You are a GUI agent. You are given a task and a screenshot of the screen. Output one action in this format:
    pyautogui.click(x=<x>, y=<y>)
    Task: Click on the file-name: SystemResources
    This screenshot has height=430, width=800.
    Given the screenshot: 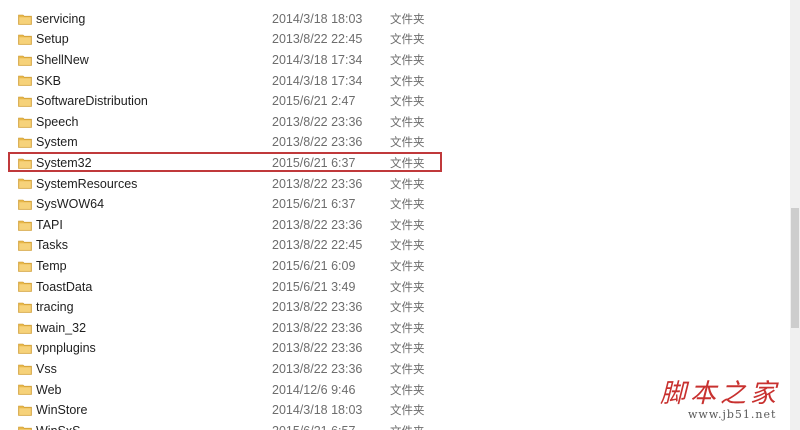 What is the action you would take?
    pyautogui.click(x=86, y=184)
    